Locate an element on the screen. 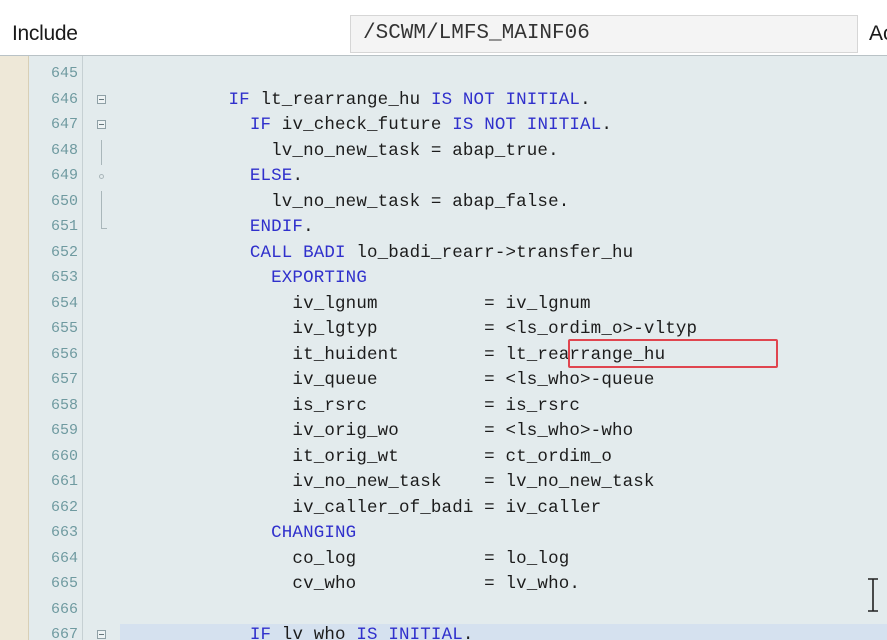  code-token: lv_no_new_task = abap_true. is located at coordinates (340, 150).